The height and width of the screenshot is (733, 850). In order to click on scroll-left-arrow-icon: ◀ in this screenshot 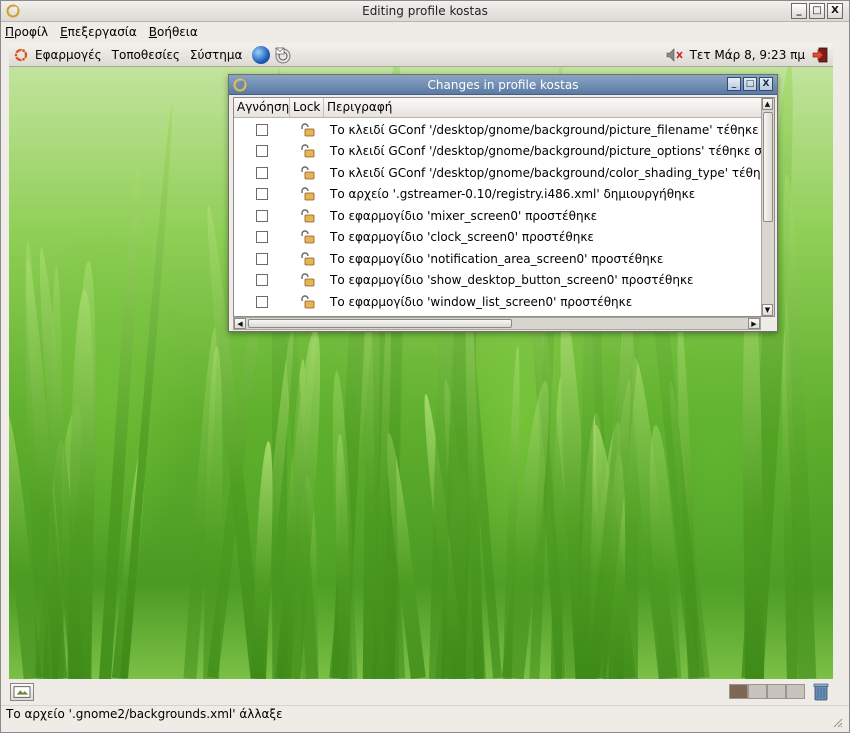, I will do `click(240, 323)`.